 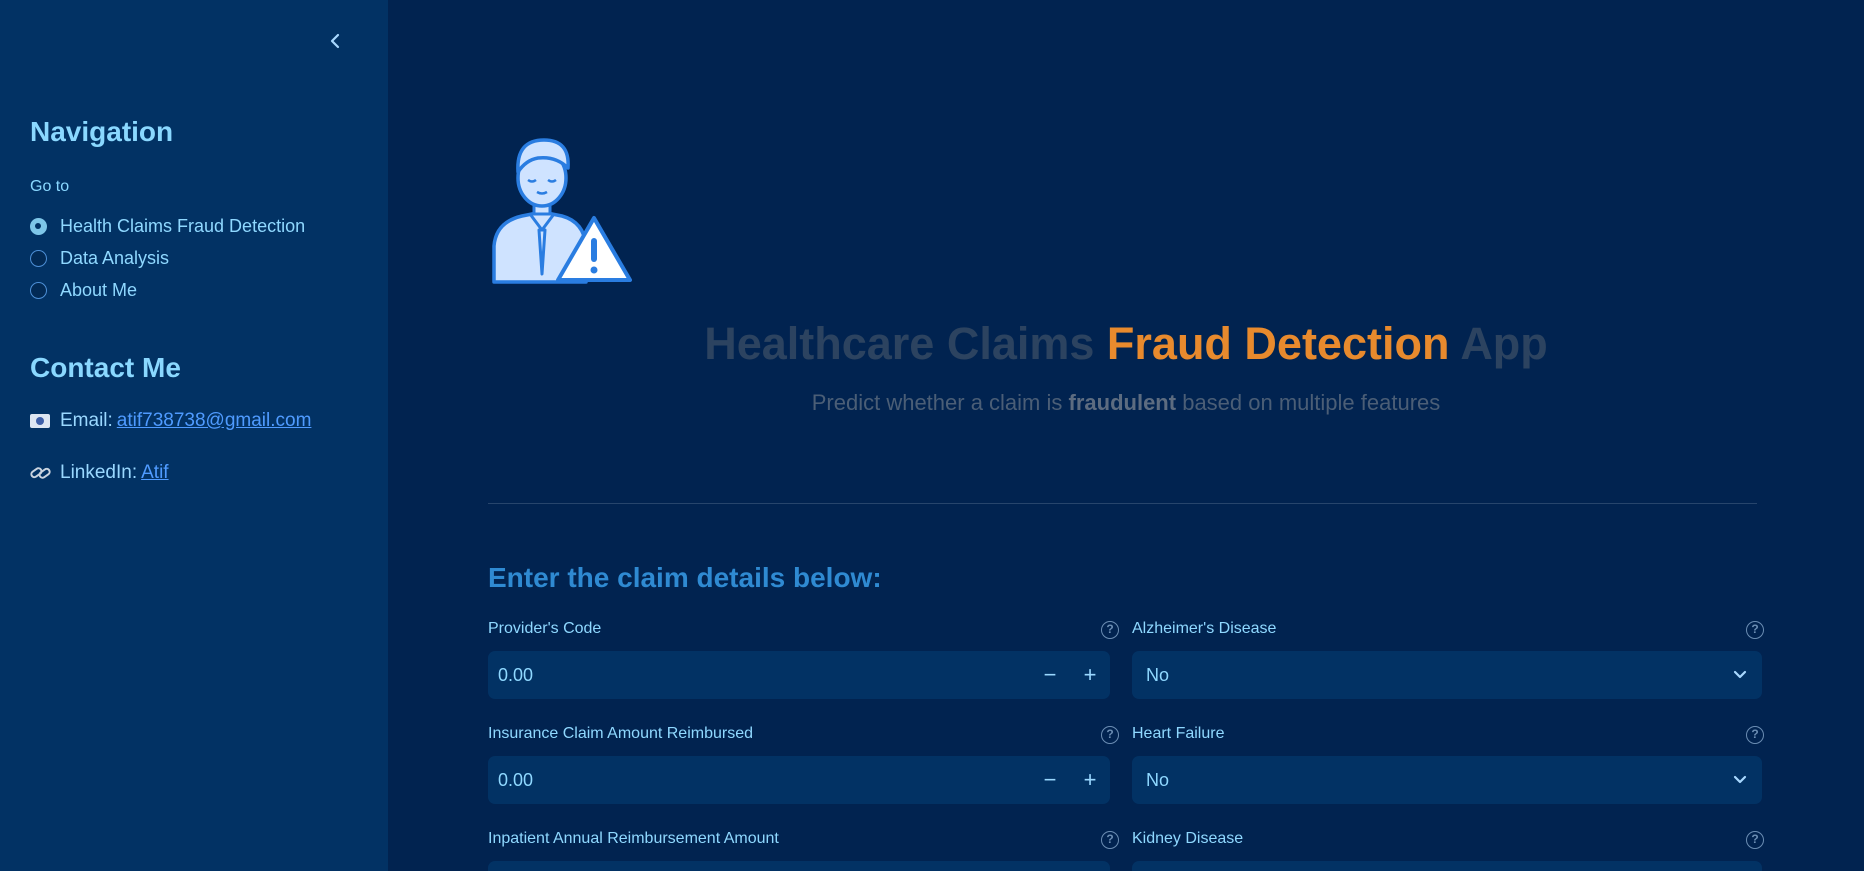 I want to click on alzheimers-disease-label: Alzheimer's Disease, so click(x=1204, y=628).